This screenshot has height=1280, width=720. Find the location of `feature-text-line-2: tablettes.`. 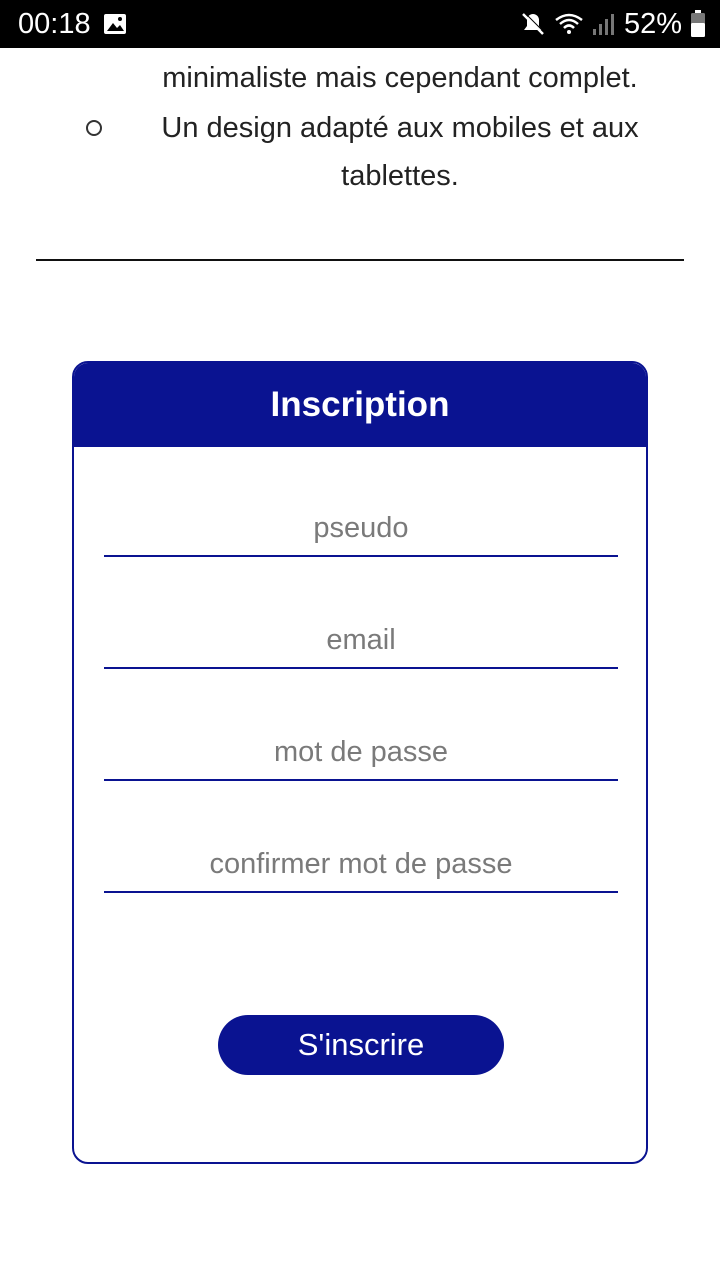

feature-text-line-2: tablettes. is located at coordinates (400, 176).